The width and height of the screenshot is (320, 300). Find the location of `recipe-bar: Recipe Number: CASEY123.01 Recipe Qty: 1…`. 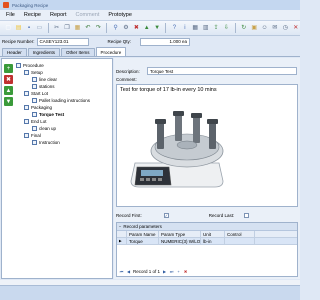

recipe-bar: Recipe Number: CASEY123.01 Recipe Qty: 1… is located at coordinates (150, 41).